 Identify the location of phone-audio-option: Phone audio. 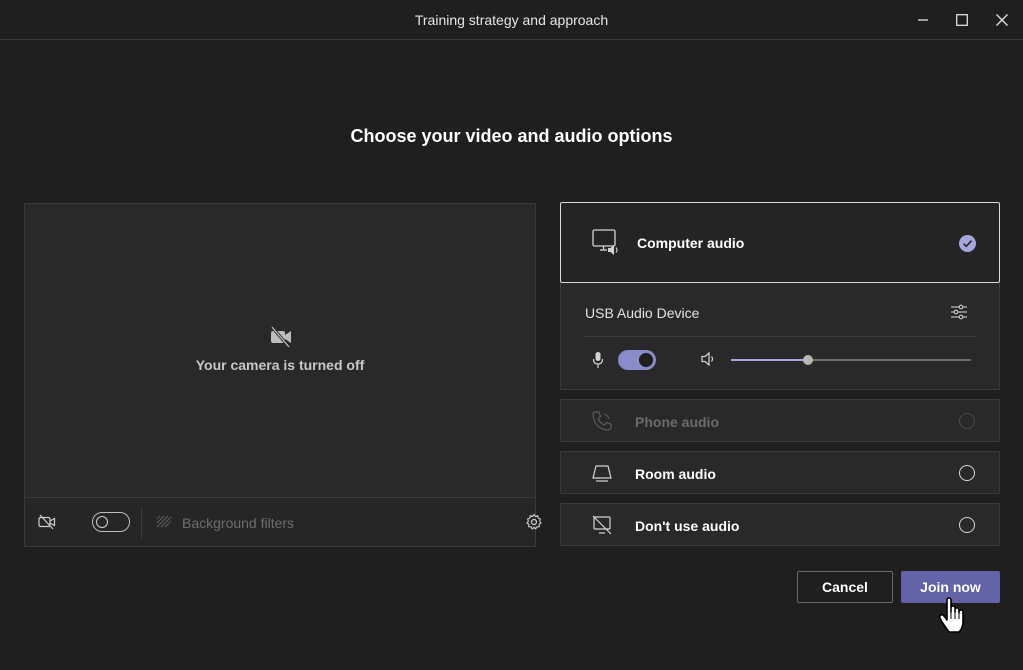
(780, 420).